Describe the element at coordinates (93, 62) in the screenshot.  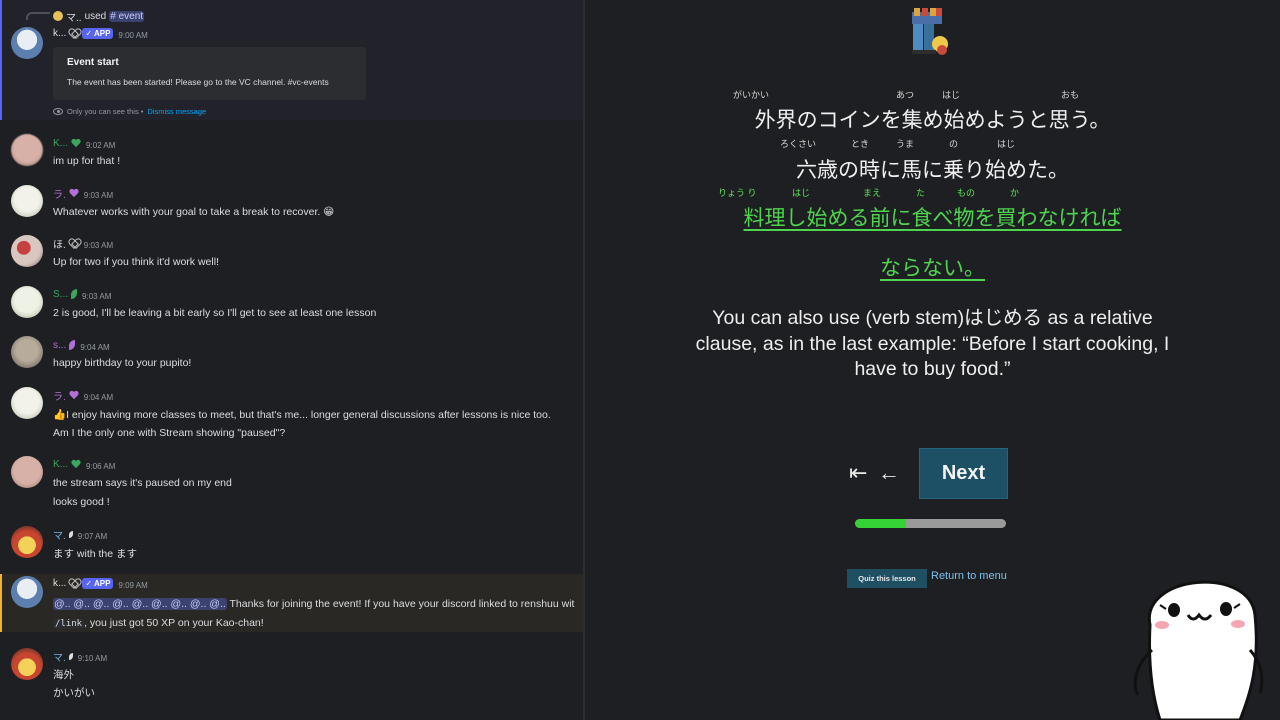
I see `embed-title: Event start` at that location.